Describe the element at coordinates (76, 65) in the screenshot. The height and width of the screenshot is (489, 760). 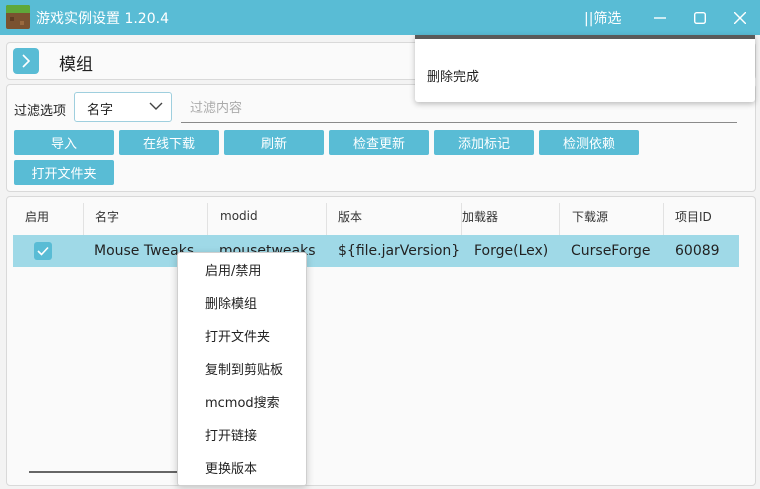
I see `page-title: 模组` at that location.